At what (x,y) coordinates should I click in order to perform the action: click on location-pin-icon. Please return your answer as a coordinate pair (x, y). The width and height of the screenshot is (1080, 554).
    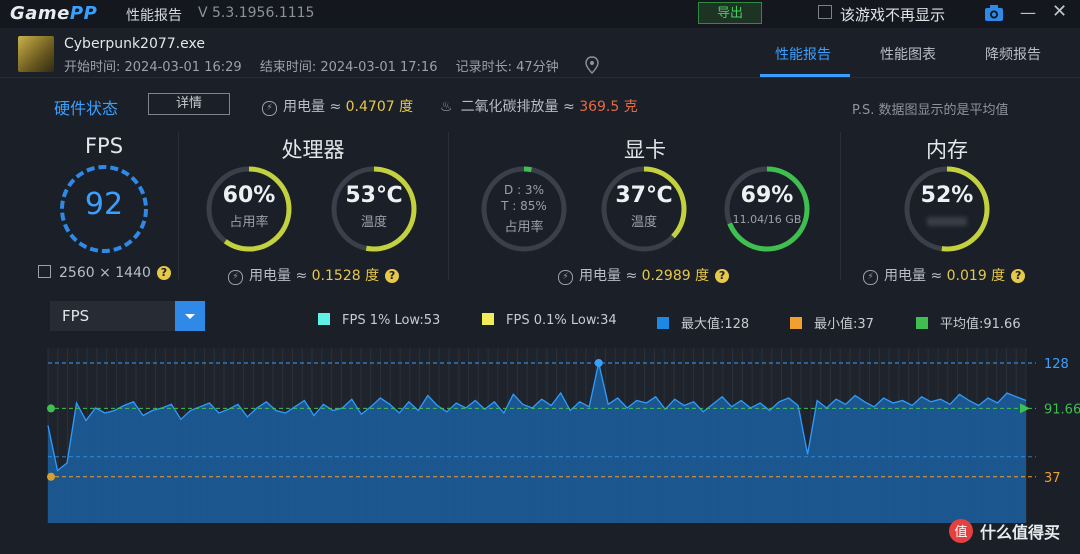
    Looking at the image, I should click on (592, 67).